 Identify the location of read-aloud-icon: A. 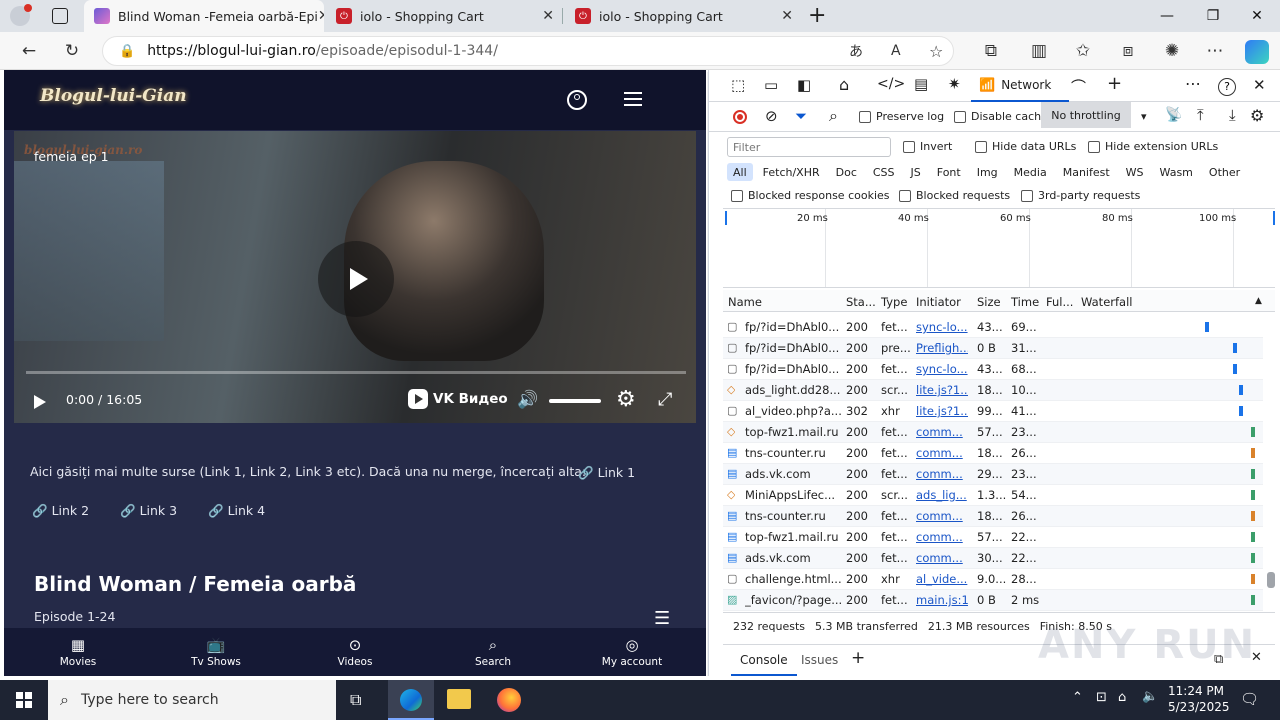
(896, 51).